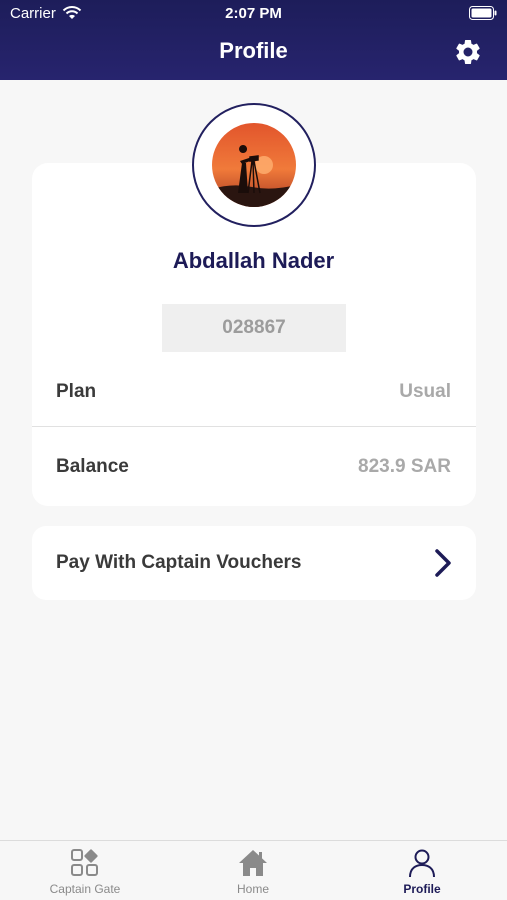  What do you see at coordinates (443, 563) in the screenshot?
I see `chevron-right-icon` at bounding box center [443, 563].